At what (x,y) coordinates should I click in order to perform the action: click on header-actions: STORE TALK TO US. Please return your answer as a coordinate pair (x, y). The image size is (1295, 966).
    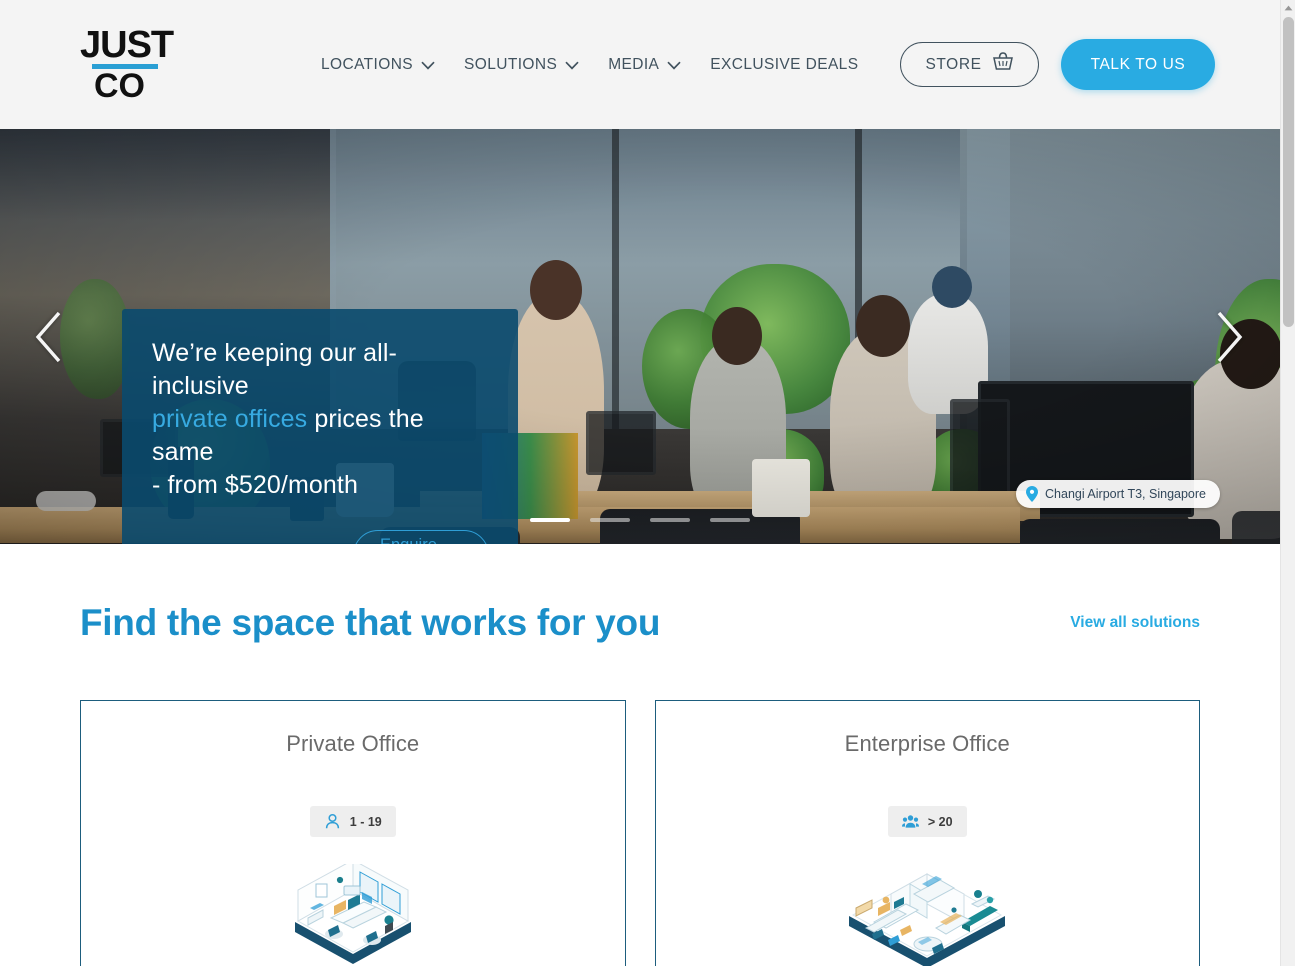
    Looking at the image, I should click on (1058, 64).